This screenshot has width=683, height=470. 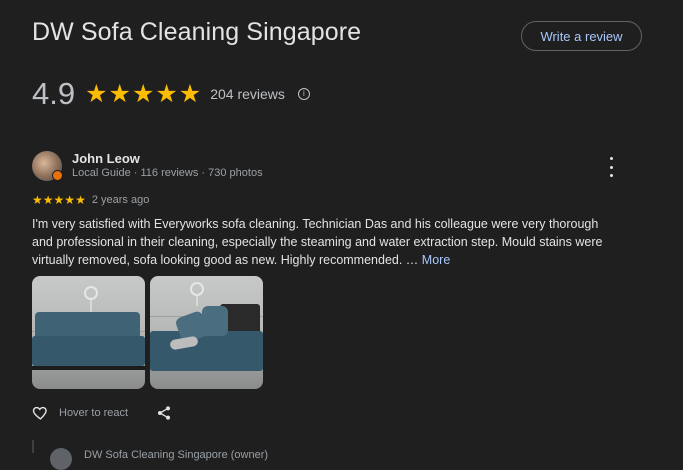 I want to click on average-stars: ★ ★ ★ ★ ★, so click(x=143, y=93).